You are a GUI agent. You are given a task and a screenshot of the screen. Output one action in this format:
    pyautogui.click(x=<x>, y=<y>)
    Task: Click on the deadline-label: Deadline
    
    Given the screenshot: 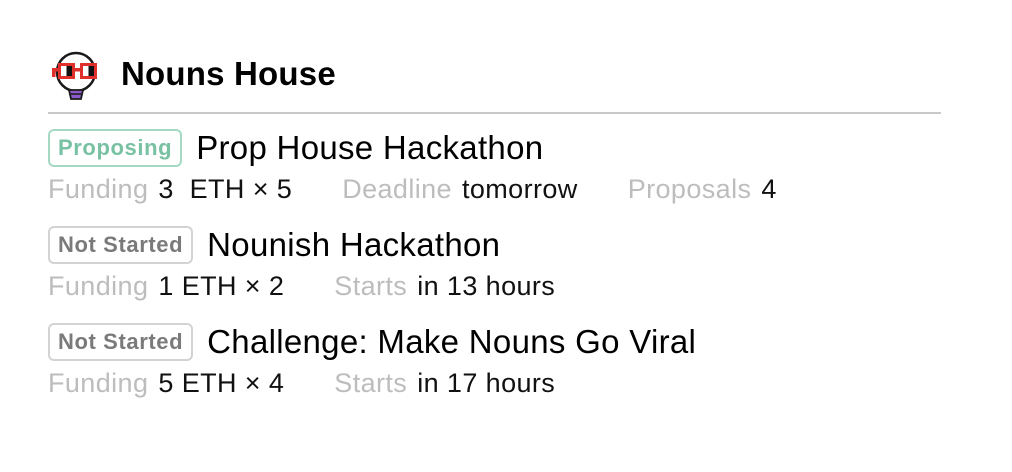 What is the action you would take?
    pyautogui.click(x=397, y=188)
    